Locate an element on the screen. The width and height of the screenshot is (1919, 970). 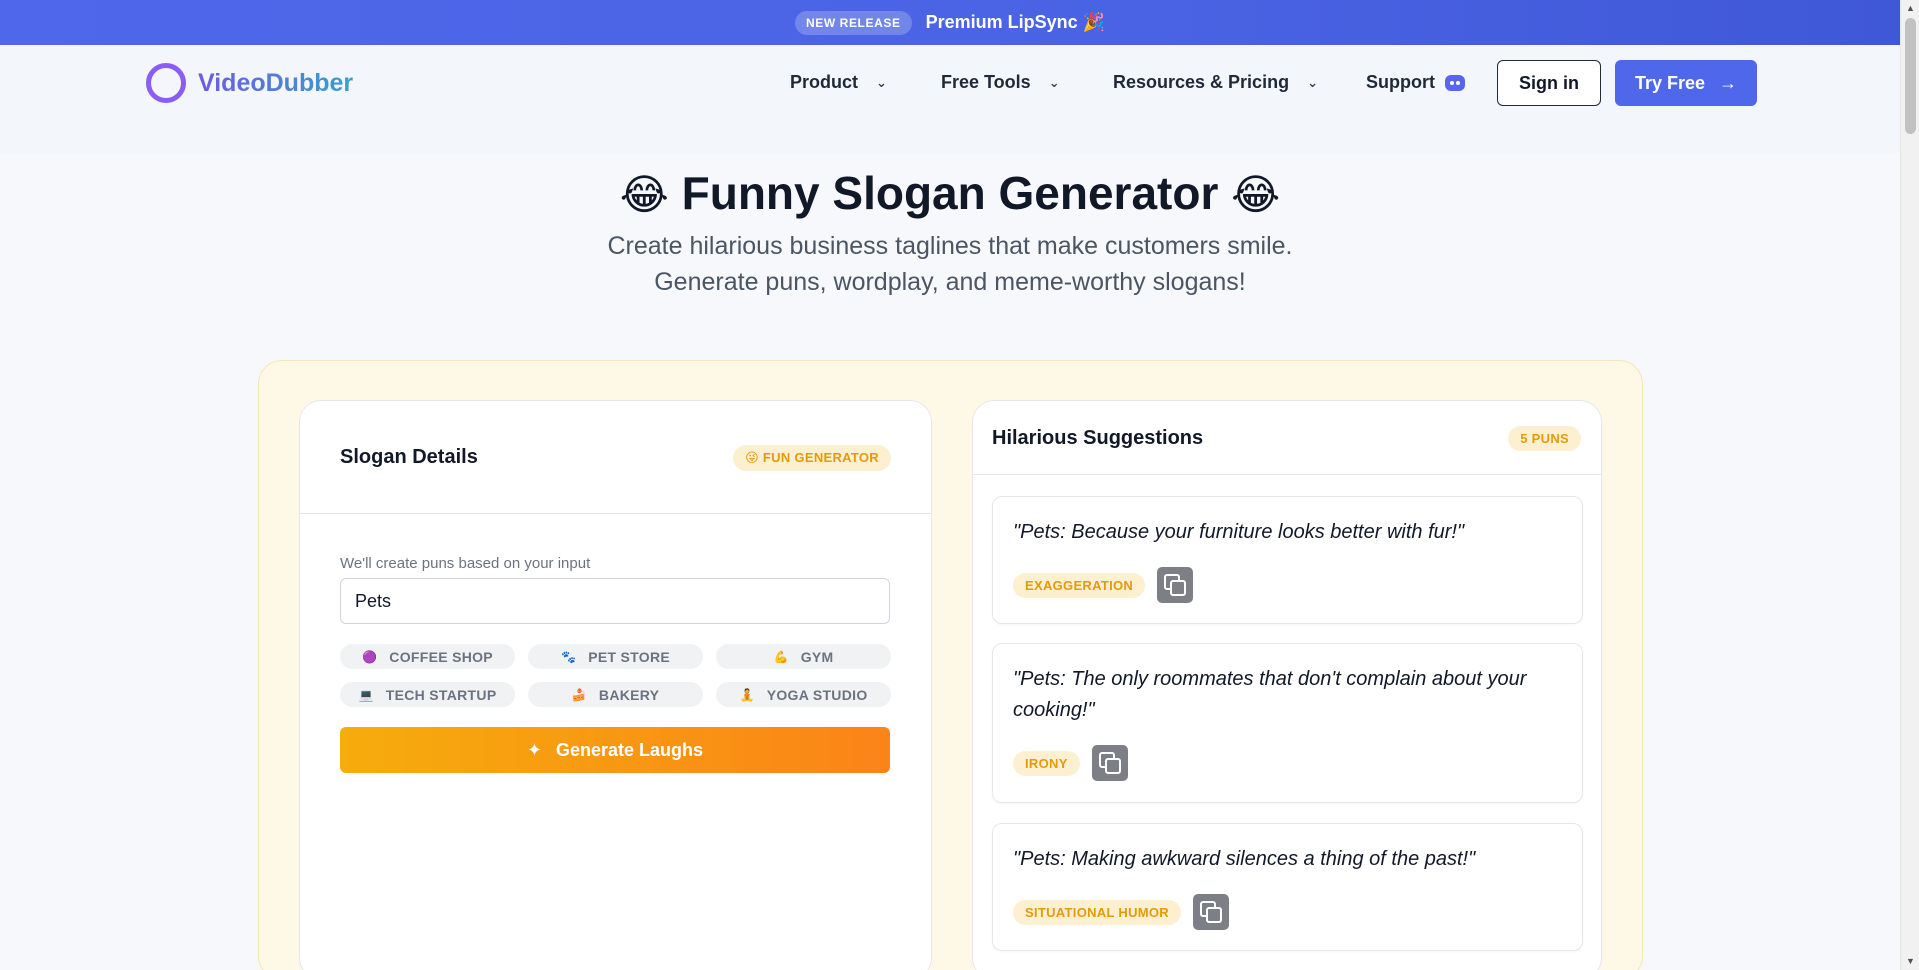
page-title: 😂 Funny Slogan Generator 😂 is located at coordinates (950, 193).